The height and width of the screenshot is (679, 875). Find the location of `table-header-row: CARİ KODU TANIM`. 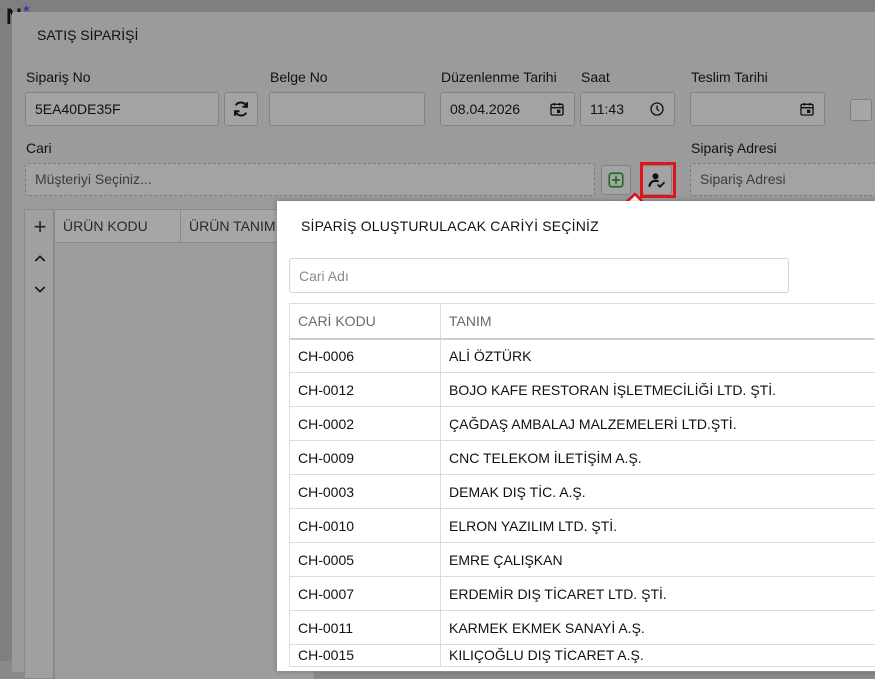

table-header-row: CARİ KODU TANIM is located at coordinates (582, 321).